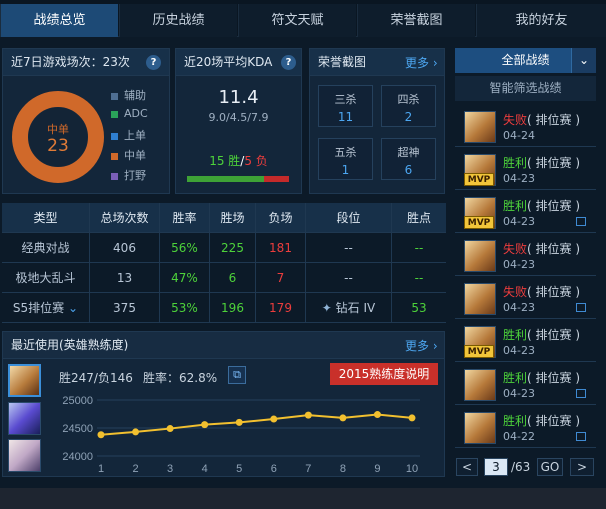 Image resolution: width=606 pixels, height=509 pixels. I want to click on page-input: 3, so click(496, 467).